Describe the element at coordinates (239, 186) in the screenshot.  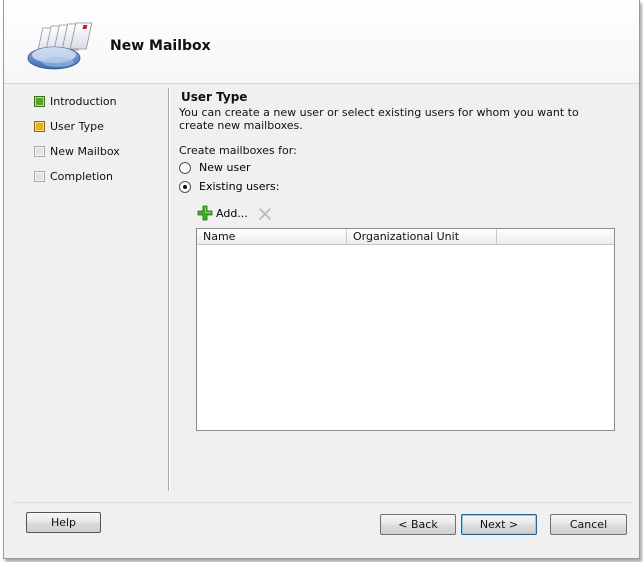
I see `radio-label: Existing users:` at that location.